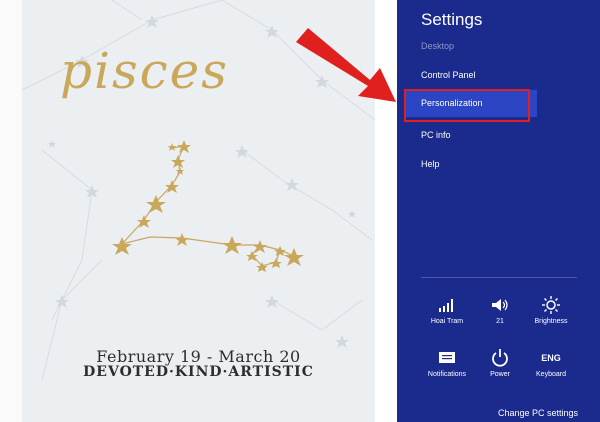  I want to click on tile-network-label: Hoai Tram, so click(447, 321).